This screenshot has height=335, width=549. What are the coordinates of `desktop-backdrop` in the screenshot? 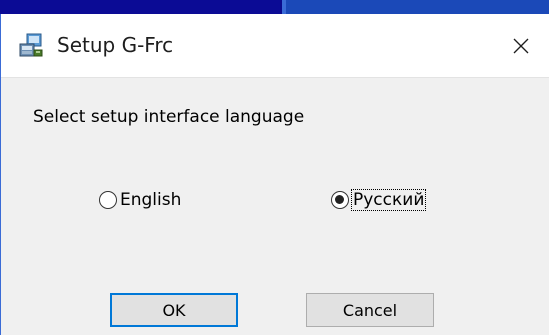 It's located at (274, 7).